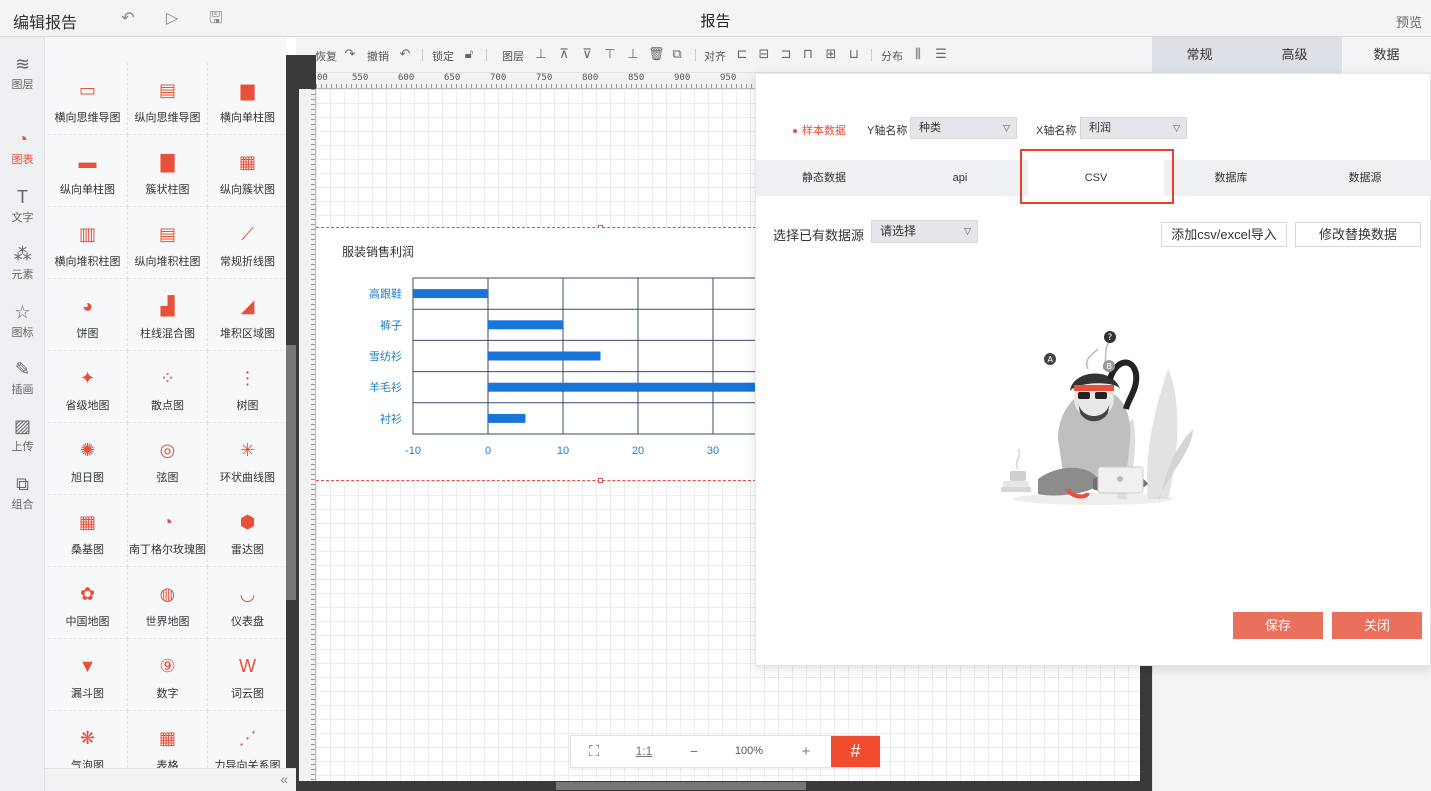 The height and width of the screenshot is (791, 1431). Describe the element at coordinates (284, 779) in the screenshot. I see `double-chevron-left-icon: «` at that location.